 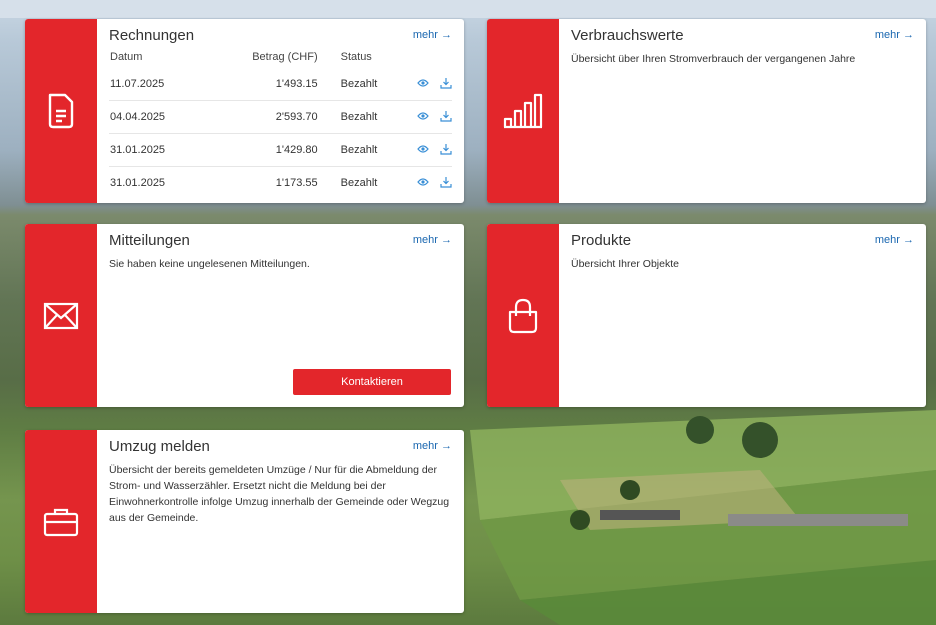 What do you see at coordinates (285, 57) in the screenshot?
I see `column-betrag: Betrag (CHF)` at bounding box center [285, 57].